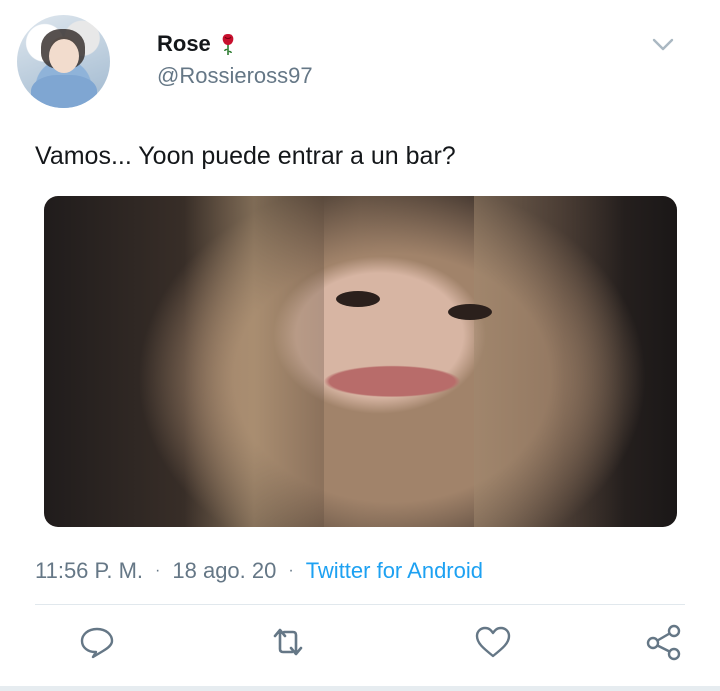 The image size is (720, 691). I want to click on like-button, so click(493, 642).